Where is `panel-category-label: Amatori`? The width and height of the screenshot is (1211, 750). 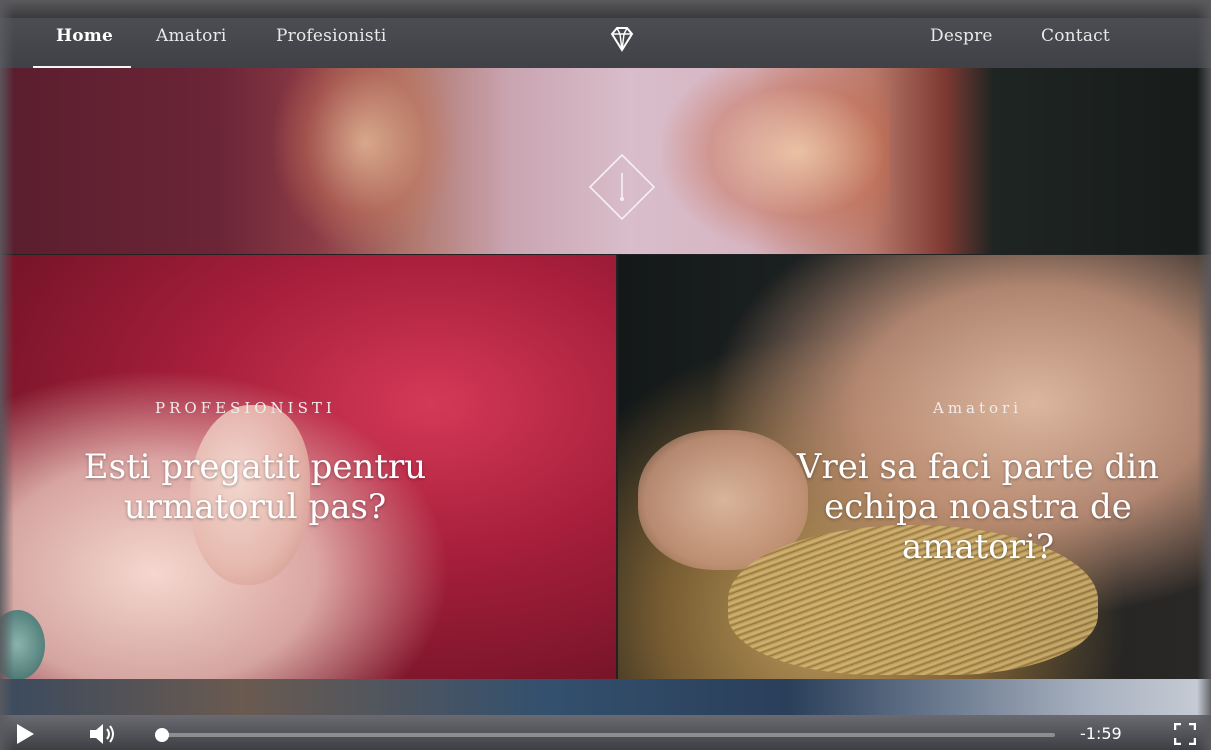
panel-category-label: Amatori is located at coordinates (978, 408).